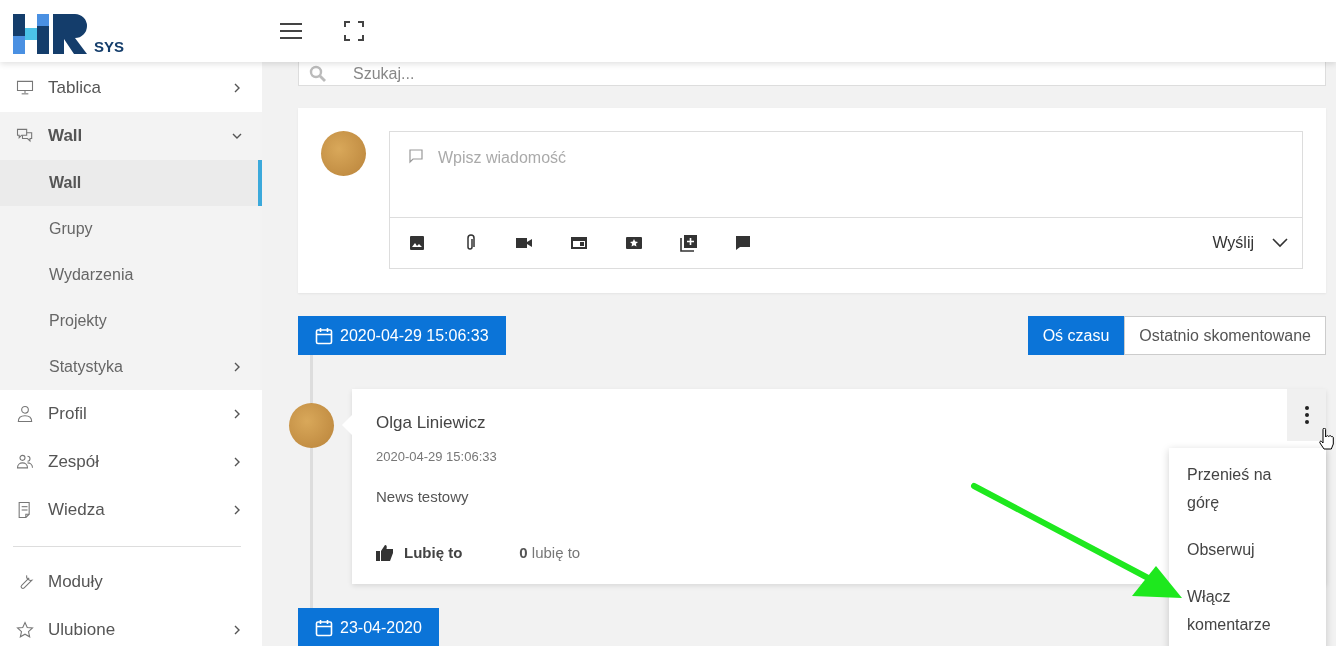  Describe the element at coordinates (550, 552) in the screenshot. I see `like-count: 0 lubię to` at that location.